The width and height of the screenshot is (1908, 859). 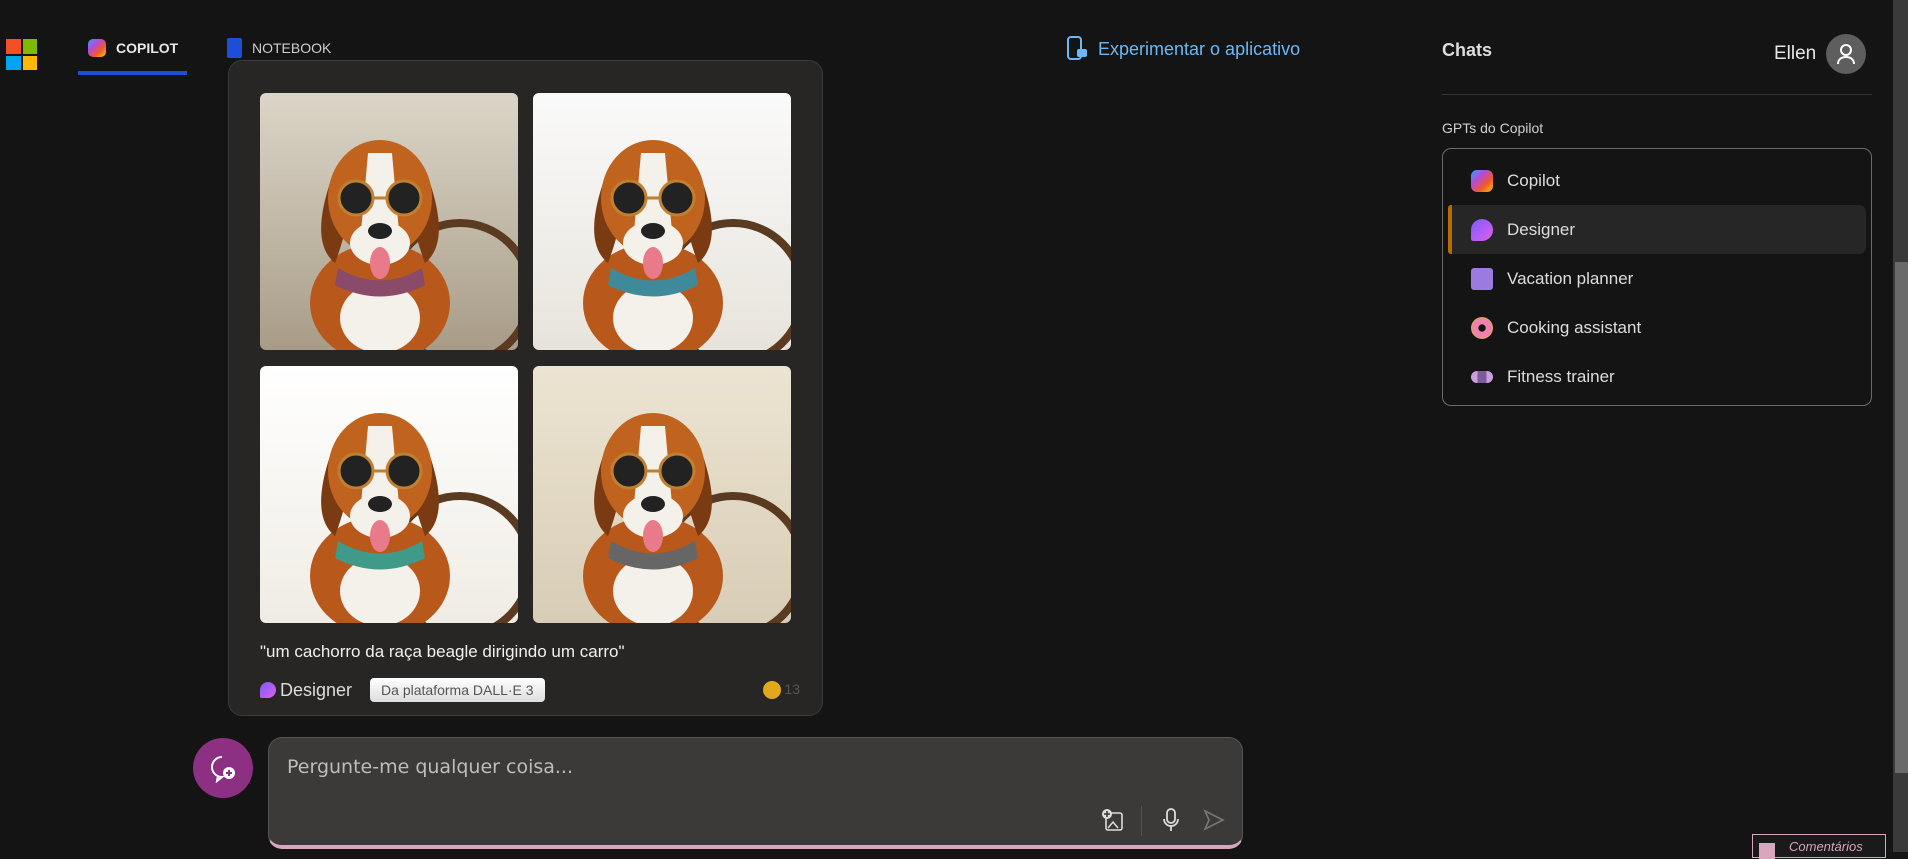 I want to click on voice-input-button, so click(x=1171, y=820).